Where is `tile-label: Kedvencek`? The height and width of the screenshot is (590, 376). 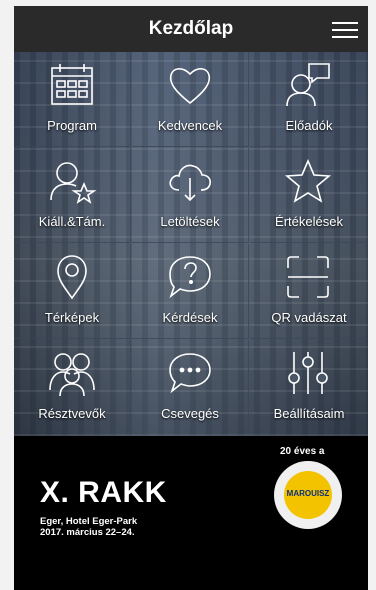 tile-label: Kedvencek is located at coordinates (190, 125).